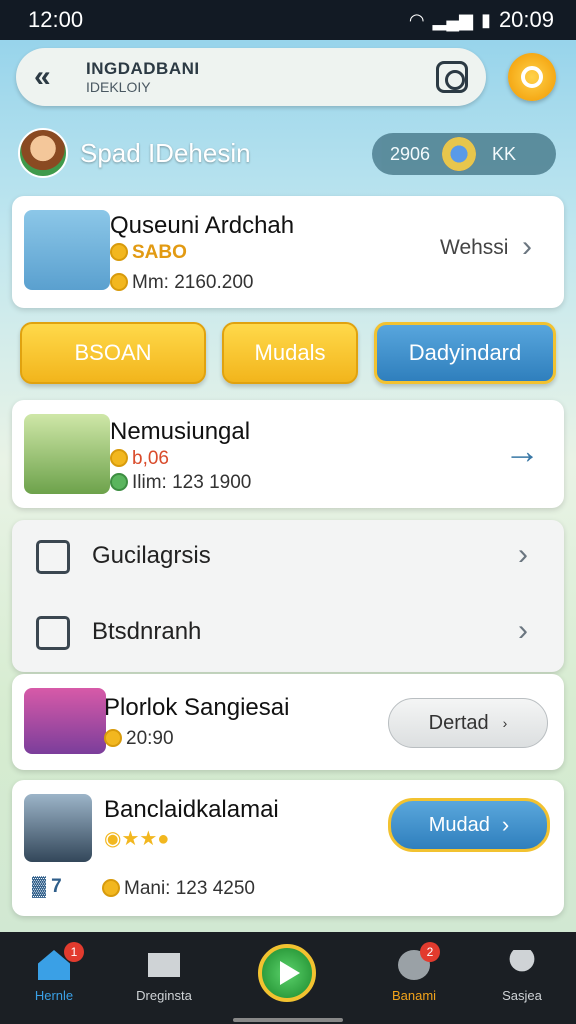  I want to click on player-name: Quseuni Ardchah, so click(202, 225).